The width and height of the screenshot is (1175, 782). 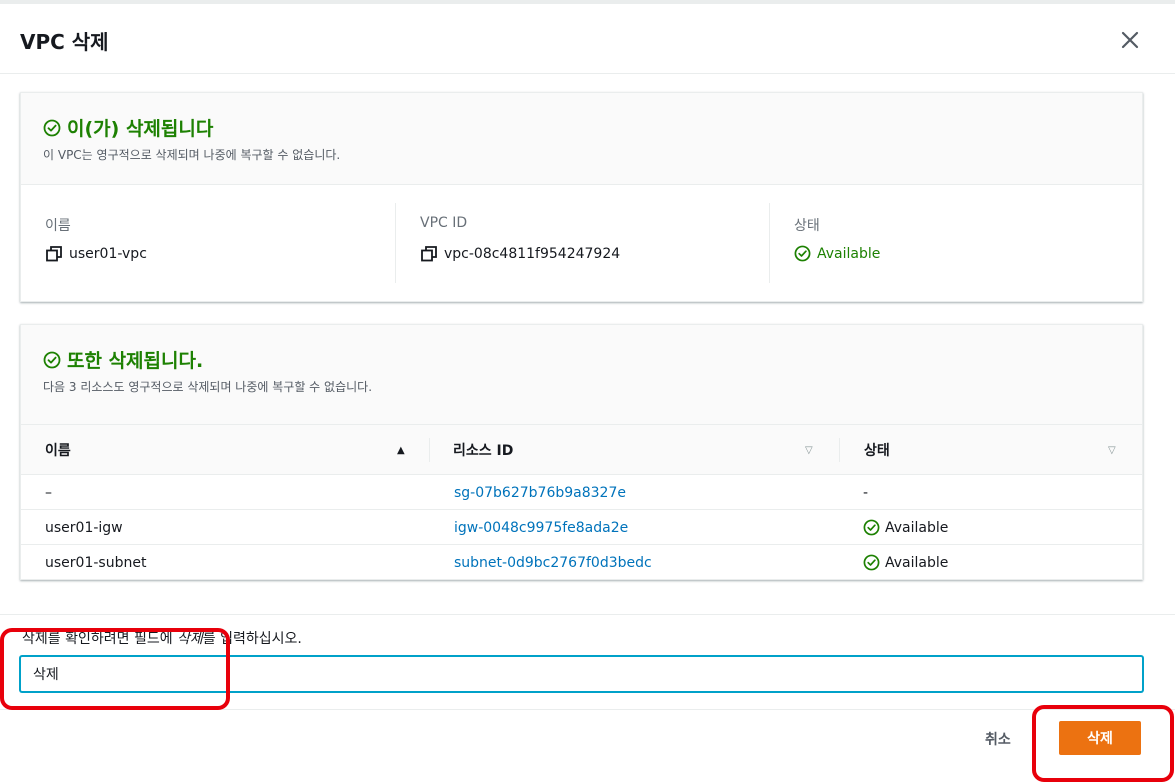 What do you see at coordinates (483, 451) in the screenshot?
I see `column-header-resource-id-label: 리소스 ID` at bounding box center [483, 451].